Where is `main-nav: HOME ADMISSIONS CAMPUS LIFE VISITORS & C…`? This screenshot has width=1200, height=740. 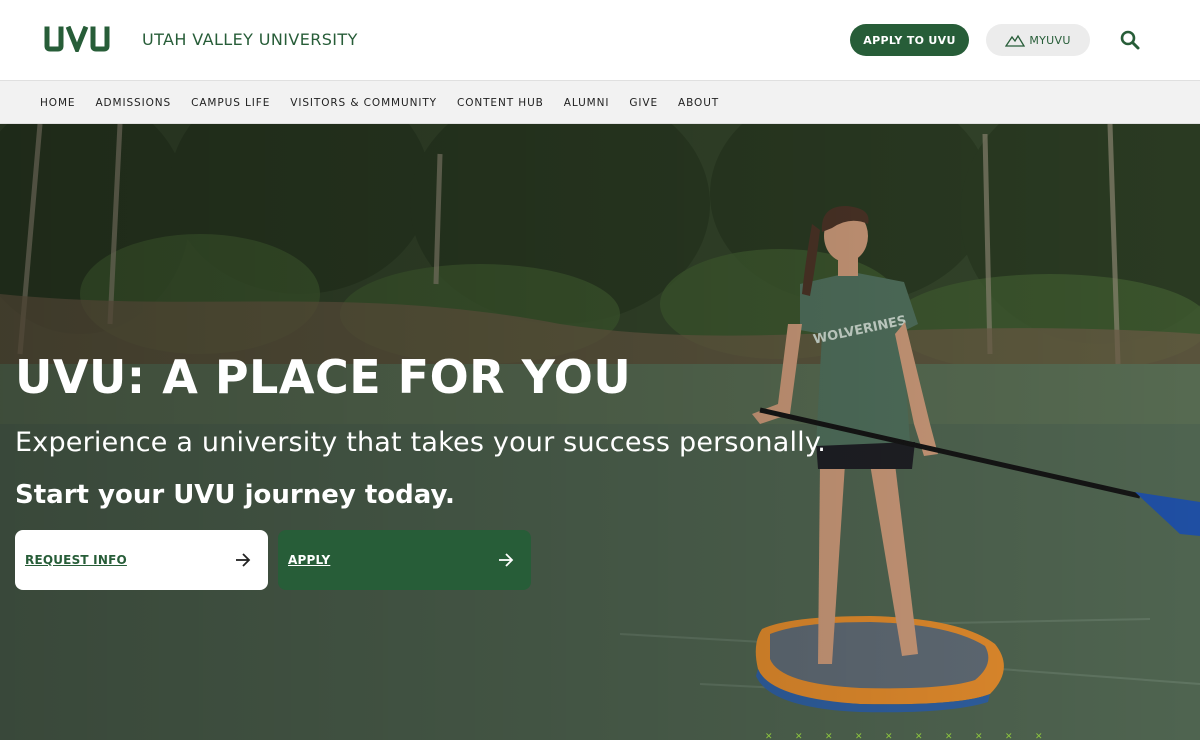
main-nav: HOME ADMISSIONS CAMPUS LIFE VISITORS & C… is located at coordinates (600, 102).